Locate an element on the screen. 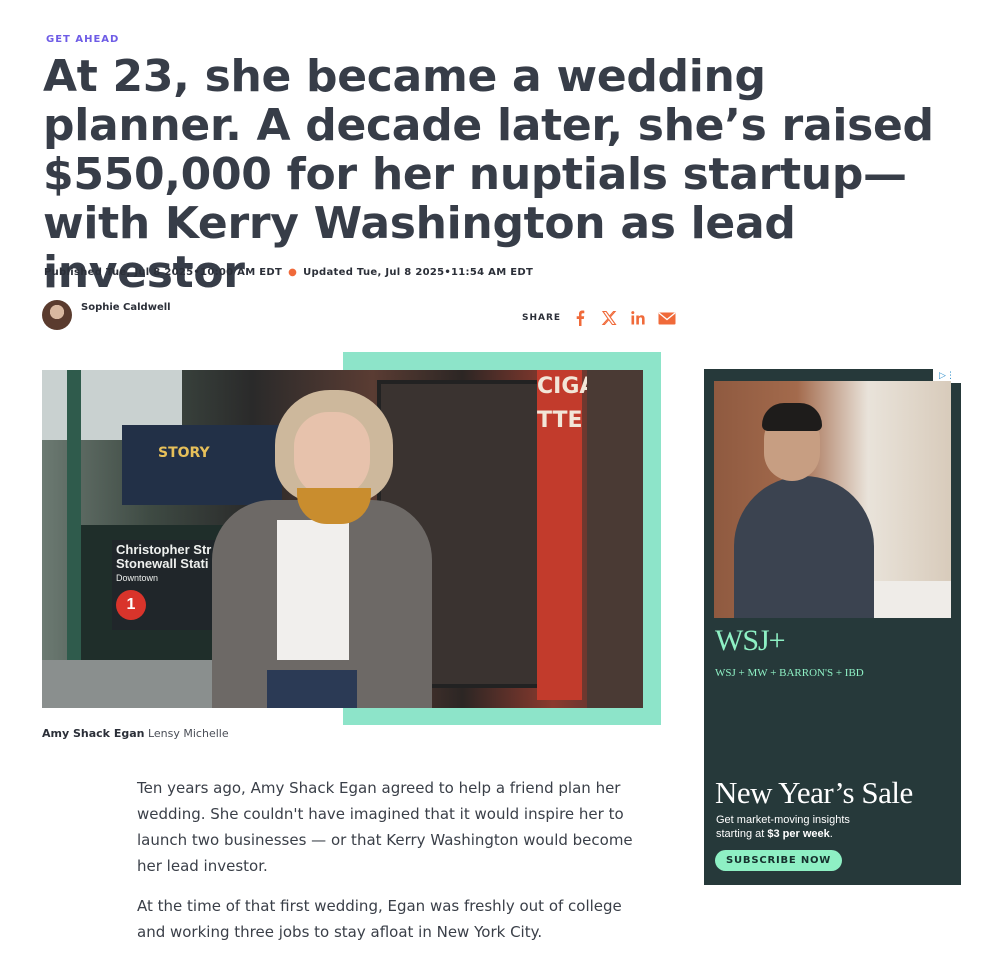 This screenshot has width=1000, height=959. facebook-icon is located at coordinates (580, 318).